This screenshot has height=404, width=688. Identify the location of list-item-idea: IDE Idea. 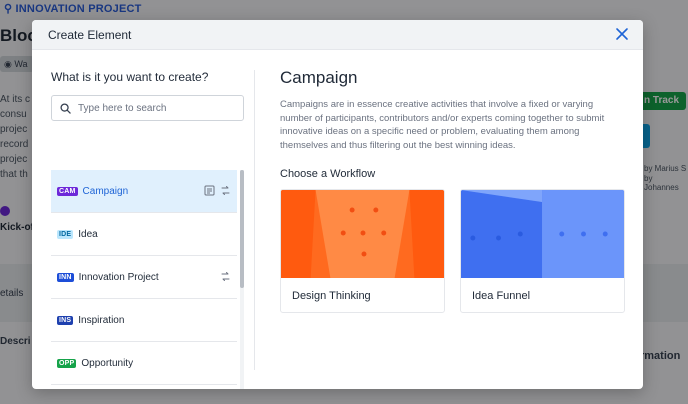
(144, 234).